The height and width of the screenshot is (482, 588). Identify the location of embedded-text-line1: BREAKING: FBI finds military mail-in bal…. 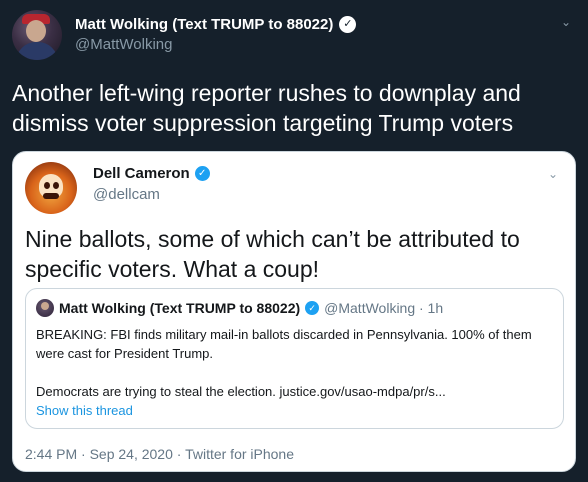
(284, 344).